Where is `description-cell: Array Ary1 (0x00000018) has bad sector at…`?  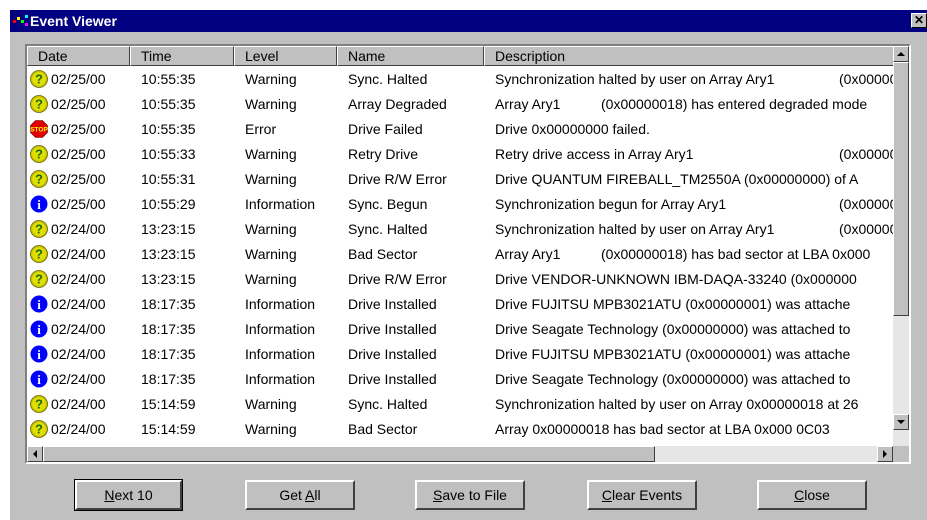 description-cell: Array Ary1 (0x00000018) has bad sector at… is located at coordinates (694, 254).